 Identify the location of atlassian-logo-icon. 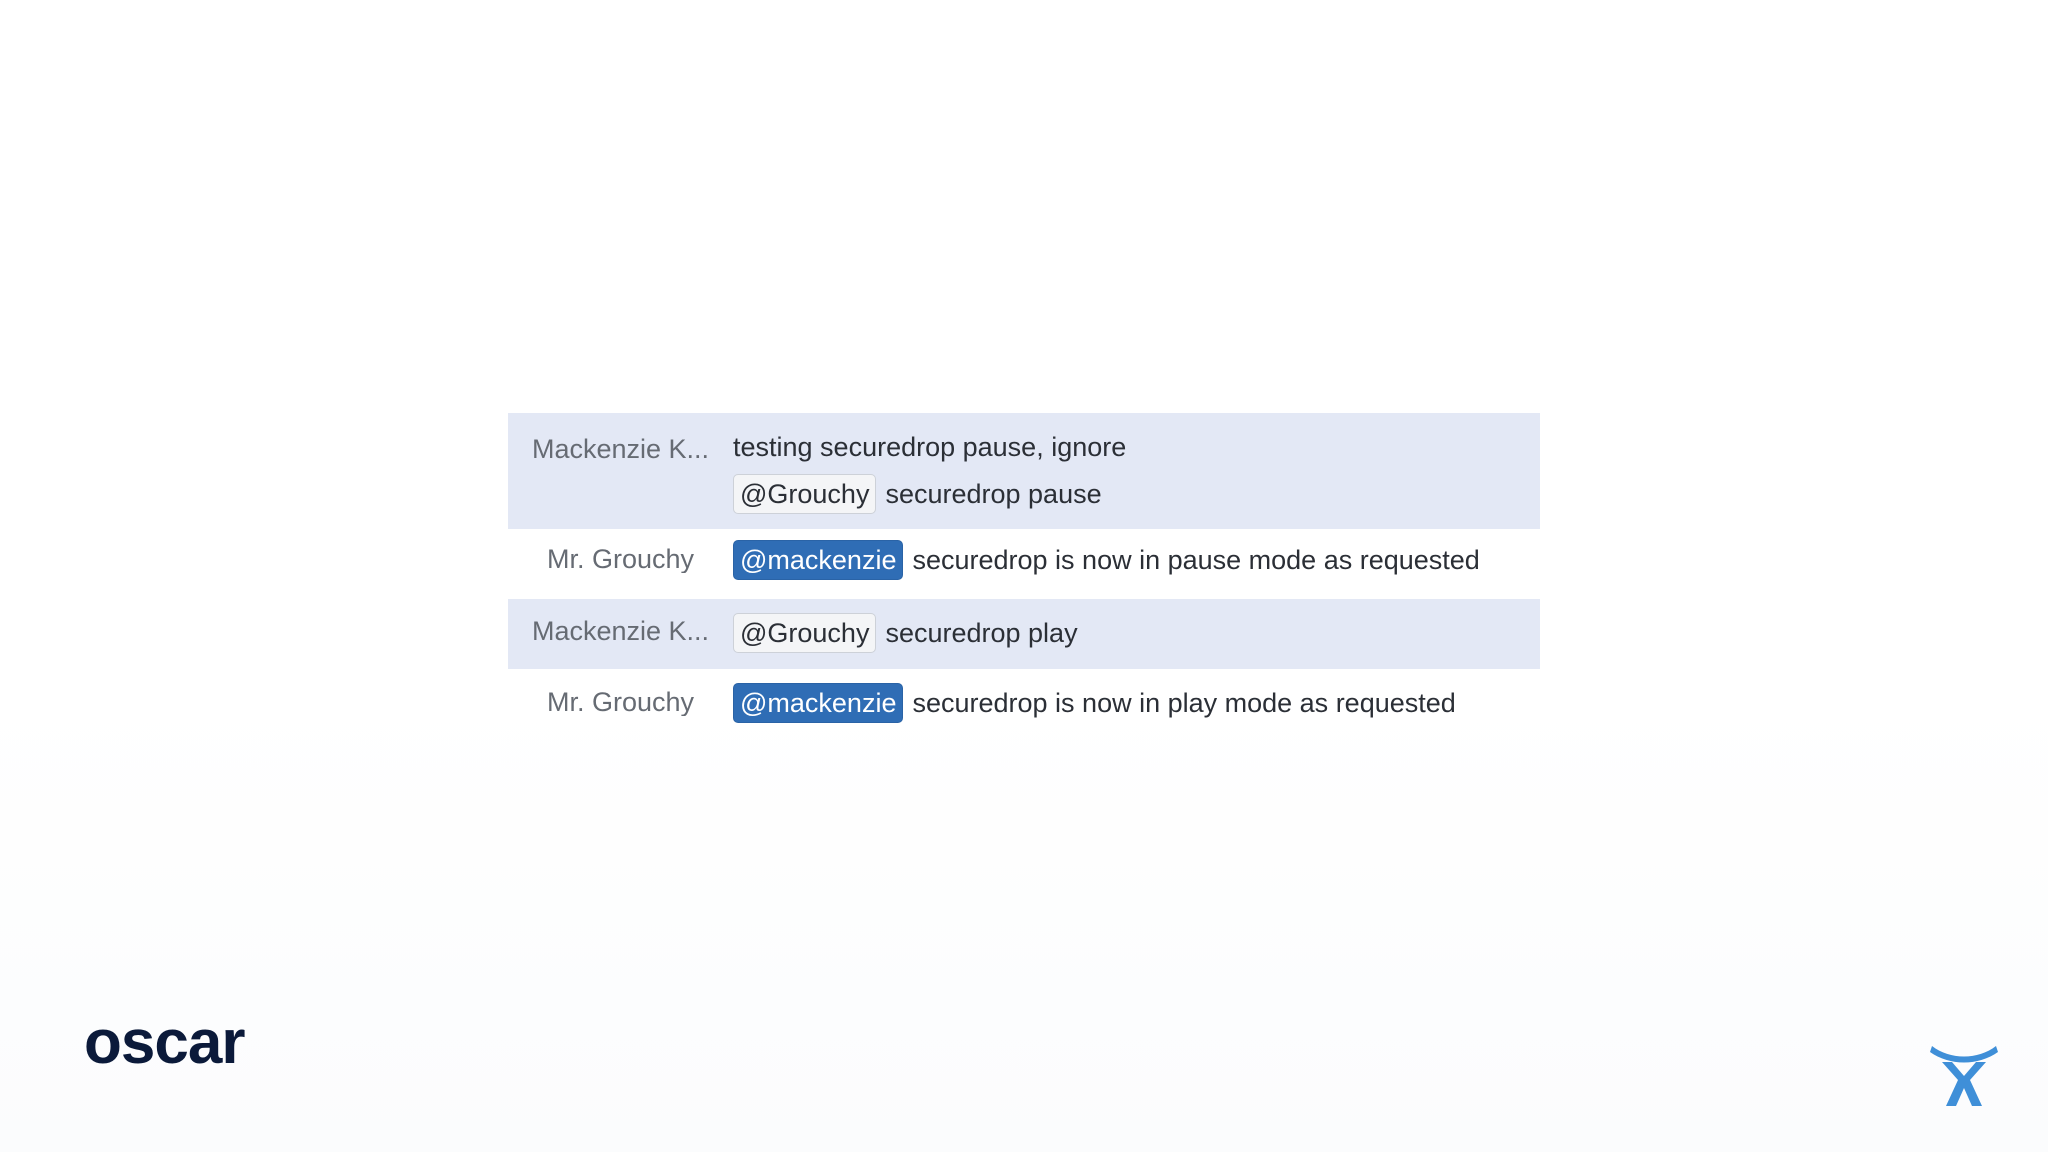
(1964, 1076).